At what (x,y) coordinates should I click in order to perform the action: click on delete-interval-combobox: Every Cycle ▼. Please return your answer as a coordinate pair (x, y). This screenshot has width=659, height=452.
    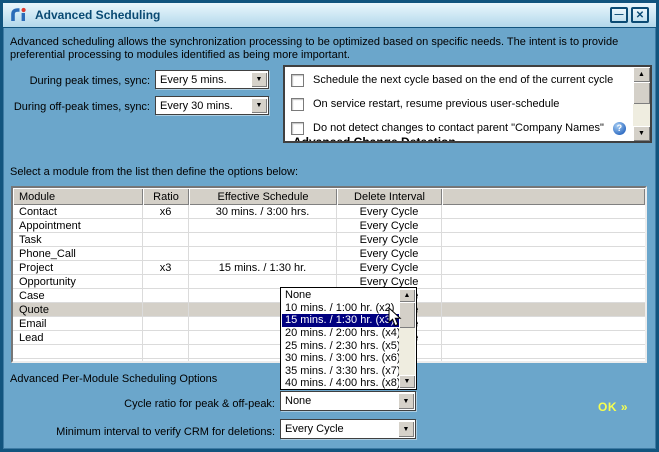
    Looking at the image, I should click on (348, 429).